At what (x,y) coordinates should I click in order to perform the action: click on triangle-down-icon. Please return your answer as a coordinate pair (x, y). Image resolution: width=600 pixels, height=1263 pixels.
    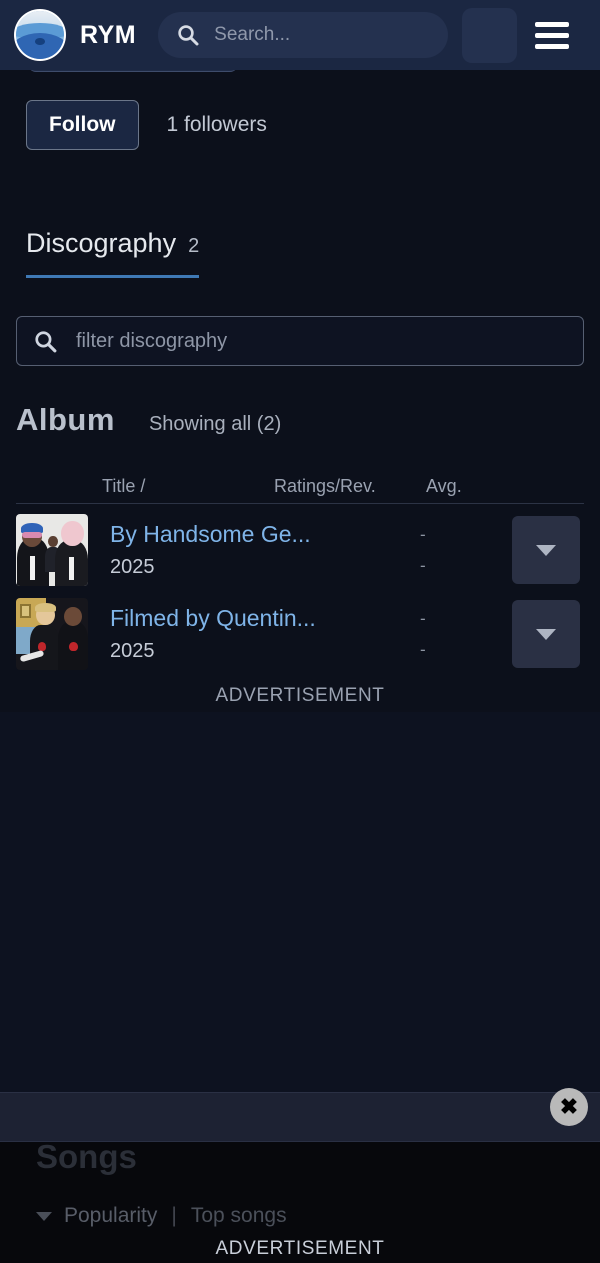
    Looking at the image, I should click on (44, 1216).